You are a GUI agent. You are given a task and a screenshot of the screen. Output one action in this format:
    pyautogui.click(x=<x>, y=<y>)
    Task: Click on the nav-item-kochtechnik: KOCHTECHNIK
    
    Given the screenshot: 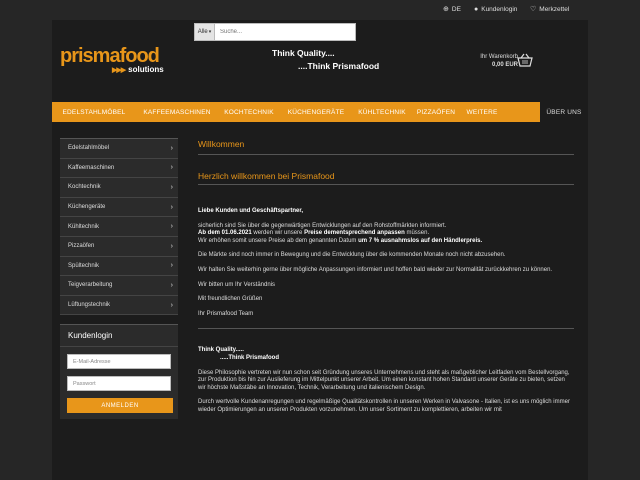 What is the action you would take?
    pyautogui.click(x=249, y=112)
    